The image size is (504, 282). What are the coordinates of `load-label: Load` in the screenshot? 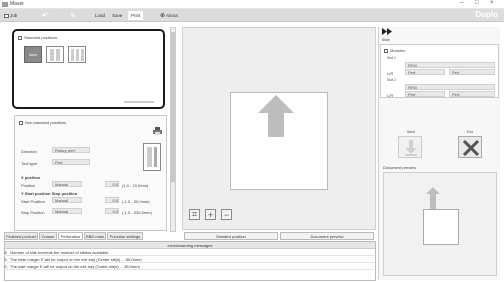 It's located at (100, 15).